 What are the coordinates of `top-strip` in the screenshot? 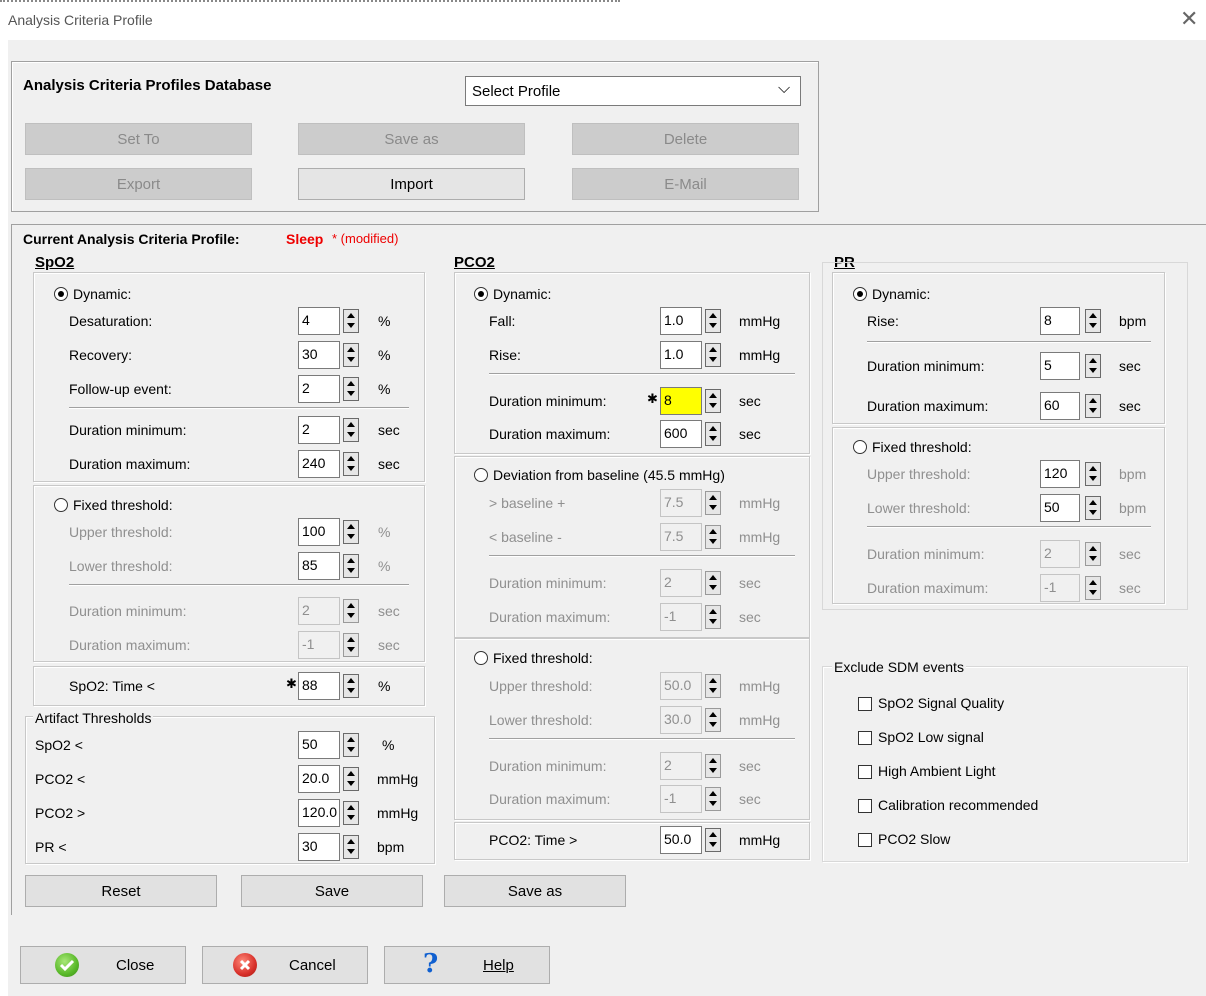 It's located at (310, 3).